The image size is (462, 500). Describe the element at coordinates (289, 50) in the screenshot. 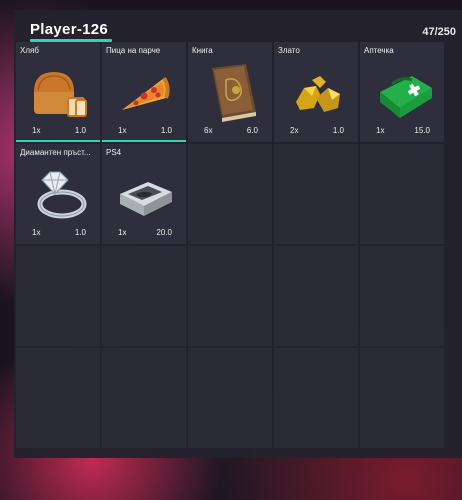

I see `item-name: Злато` at that location.